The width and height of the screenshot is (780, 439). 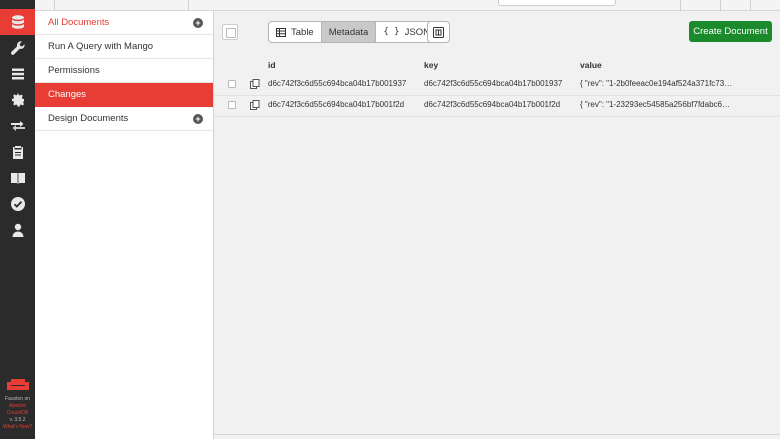 I want to click on sidebar-item-label: Permissions, so click(x=74, y=70).